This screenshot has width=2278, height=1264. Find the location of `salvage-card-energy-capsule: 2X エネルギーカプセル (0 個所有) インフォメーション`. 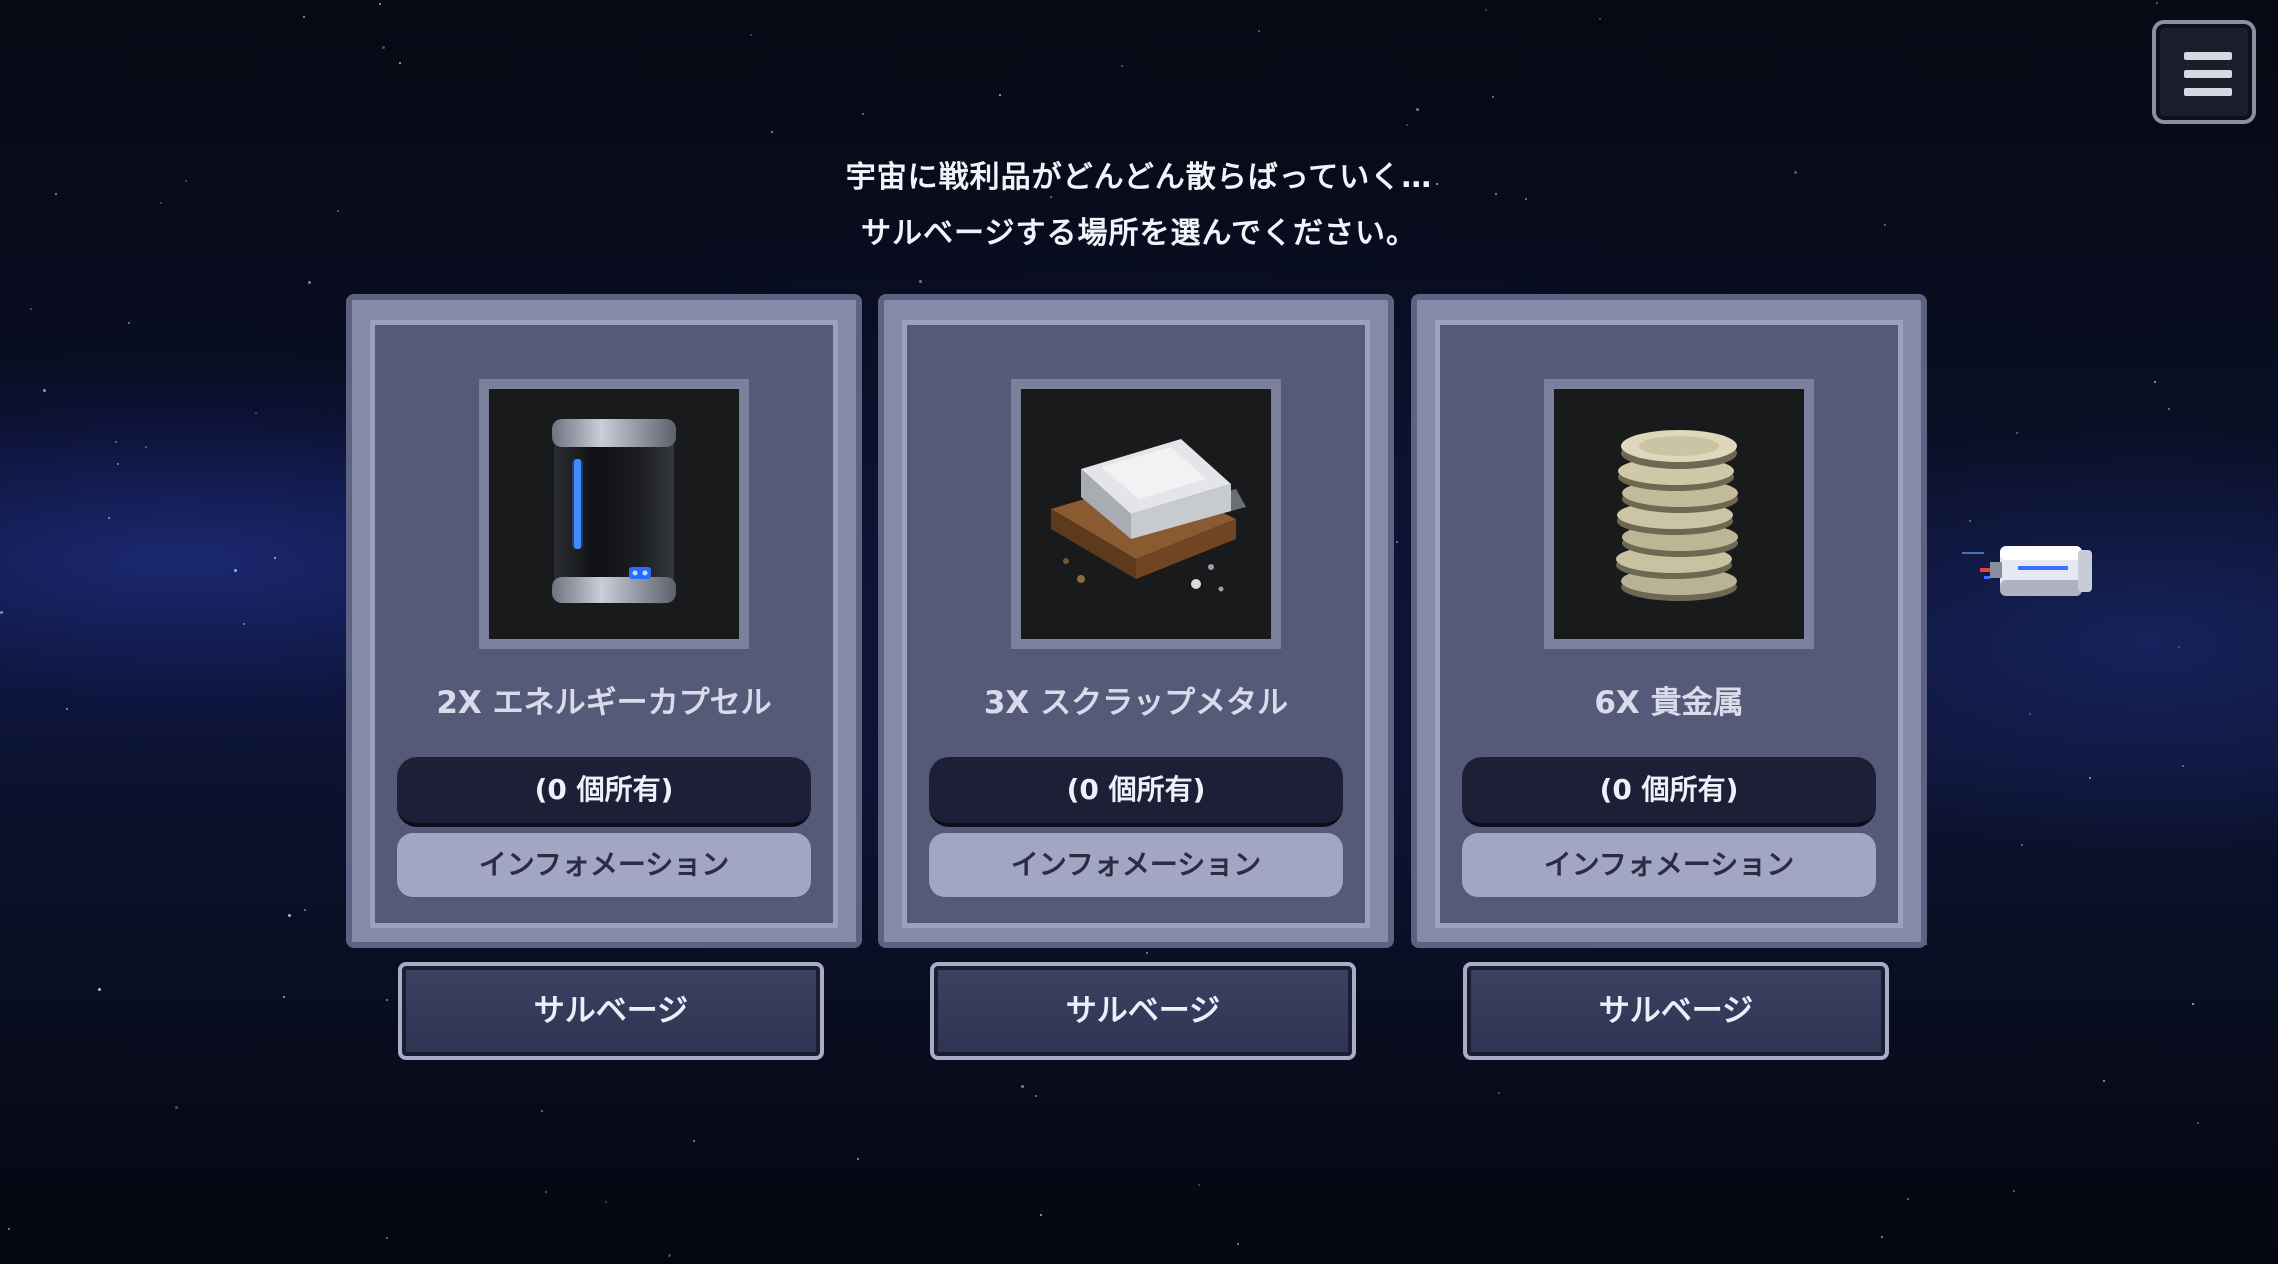

salvage-card-energy-capsule: 2X エネルギーカプセル (0 個所有) インフォメーション is located at coordinates (604, 621).